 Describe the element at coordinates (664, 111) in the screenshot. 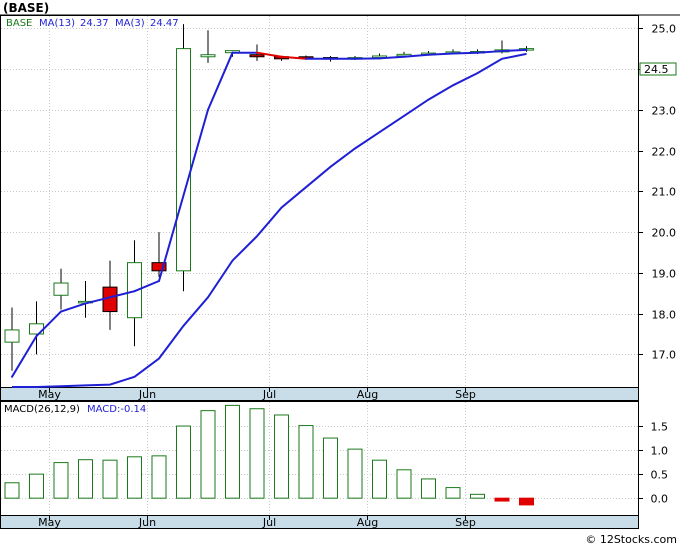

I see `price-y-tick-label: 23.0` at that location.